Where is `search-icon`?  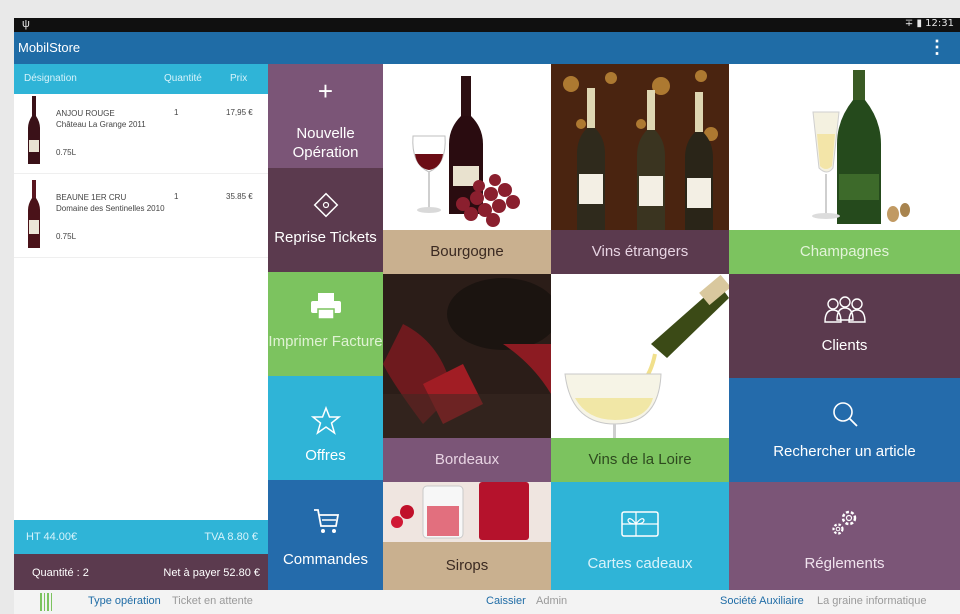 search-icon is located at coordinates (845, 414).